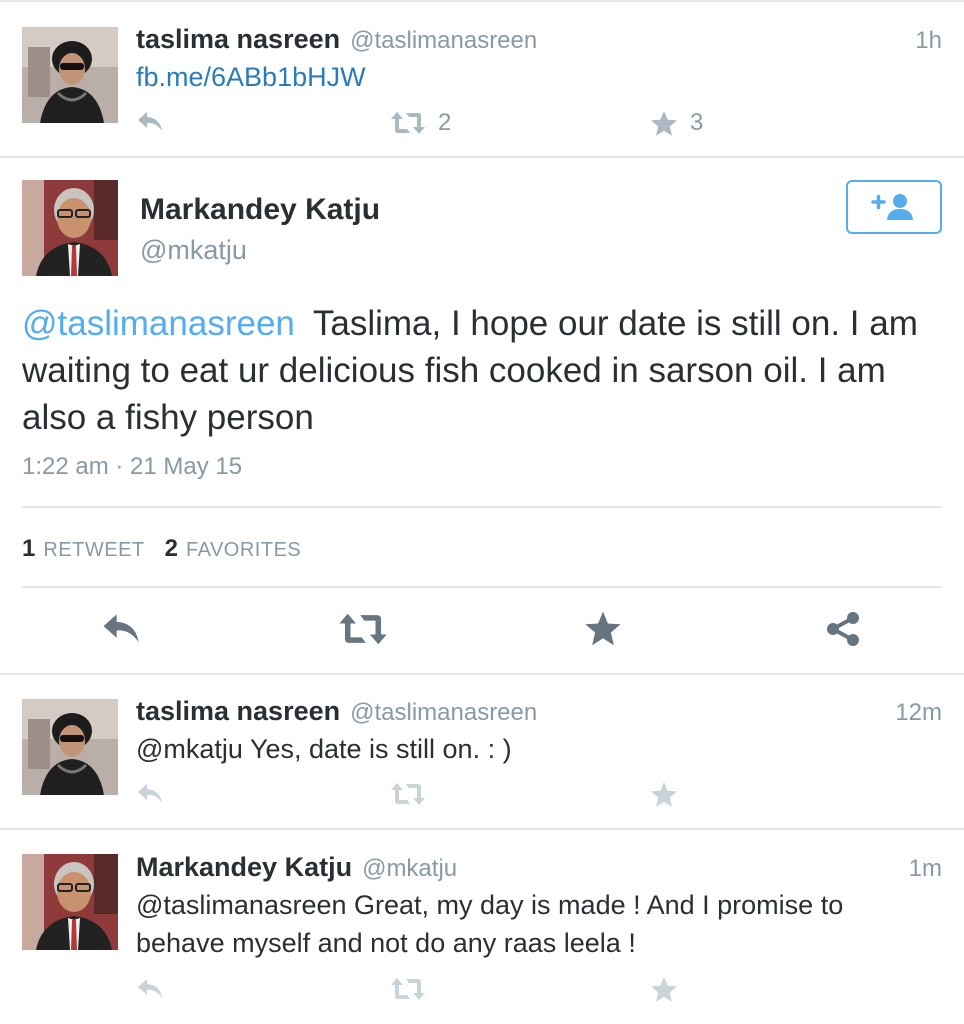  I want to click on stats-divider-bottom, so click(482, 587).